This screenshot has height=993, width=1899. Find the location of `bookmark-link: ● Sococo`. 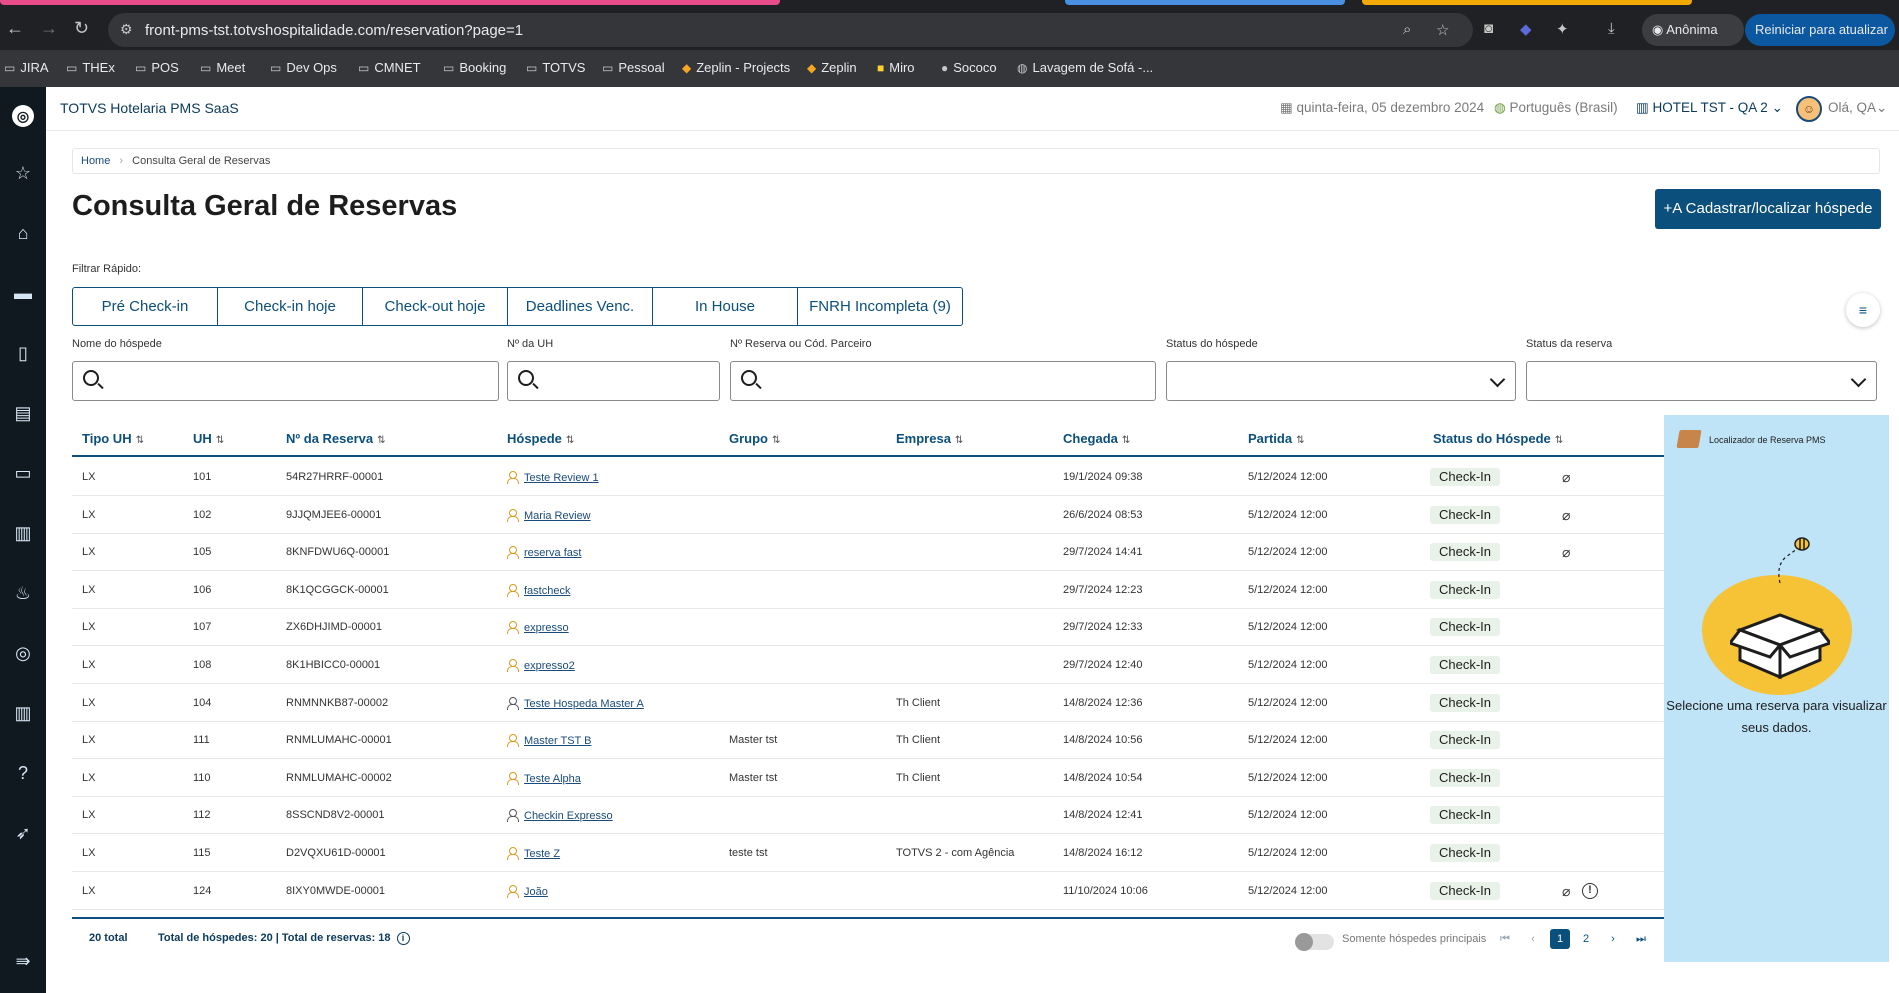

bookmark-link: ● Sococo is located at coordinates (969, 67).